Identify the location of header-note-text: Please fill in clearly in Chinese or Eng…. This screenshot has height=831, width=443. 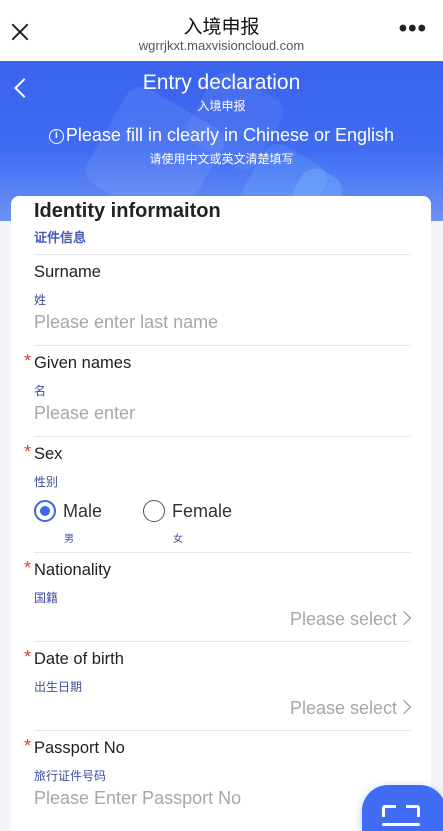
(230, 135).